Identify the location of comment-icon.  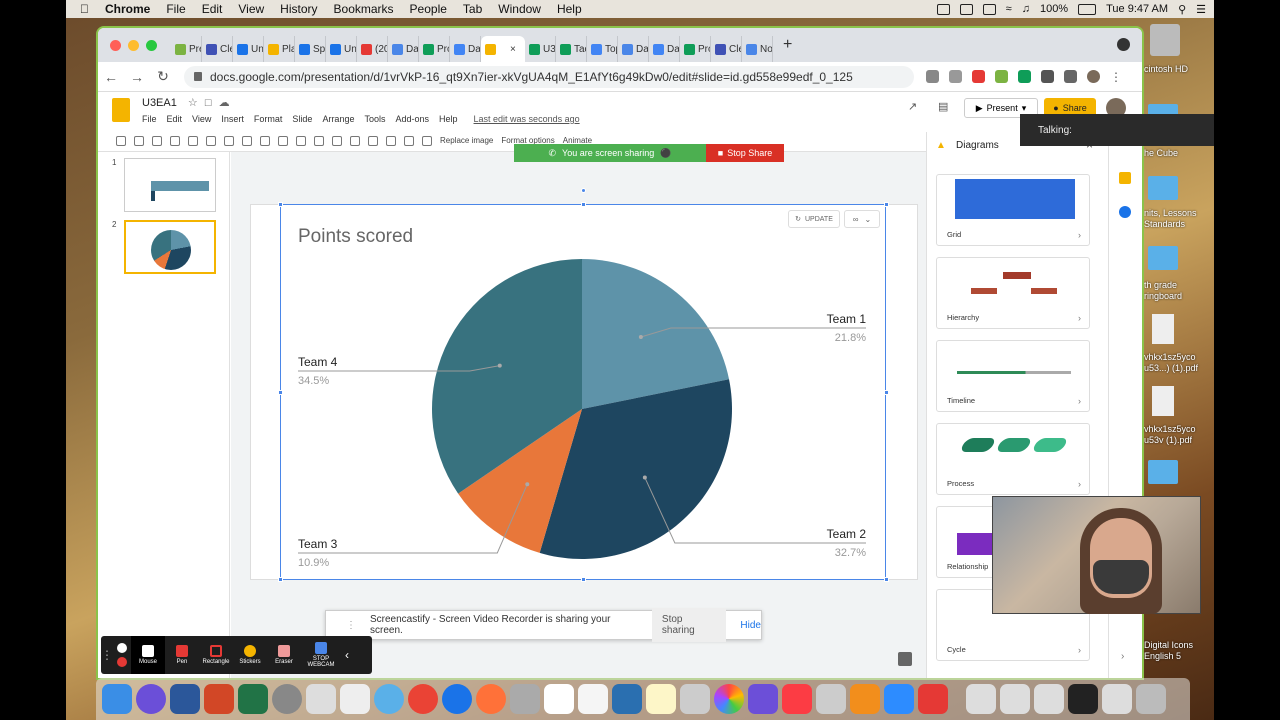
(391, 140).